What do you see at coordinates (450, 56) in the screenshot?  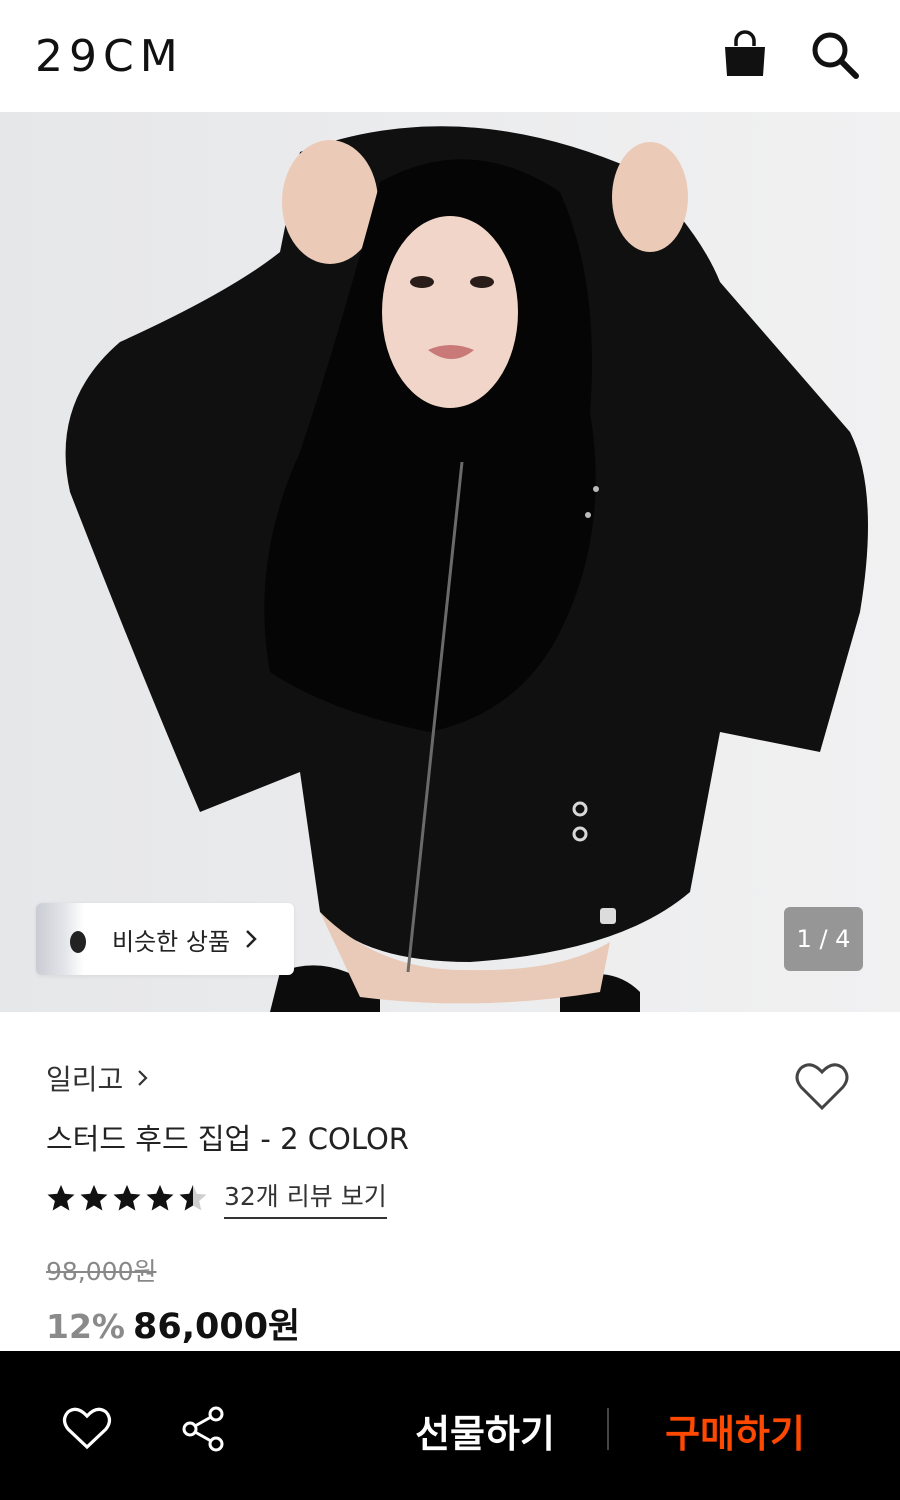 I see `app-header: 29CM` at bounding box center [450, 56].